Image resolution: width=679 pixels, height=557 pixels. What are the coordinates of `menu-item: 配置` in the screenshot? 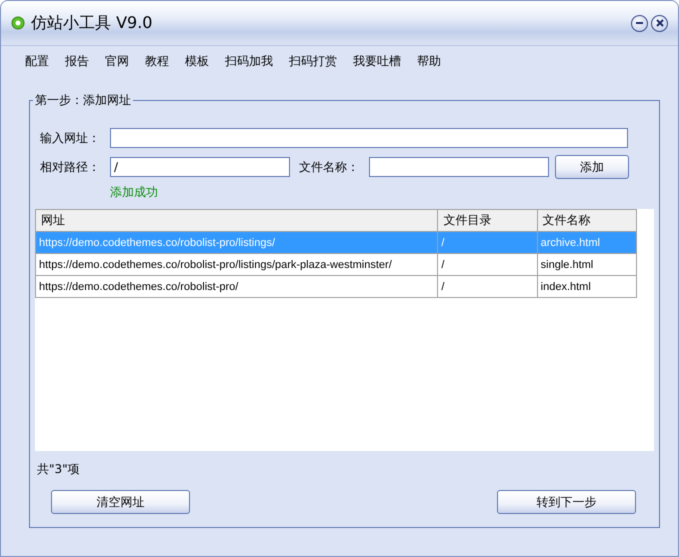 It's located at (37, 63).